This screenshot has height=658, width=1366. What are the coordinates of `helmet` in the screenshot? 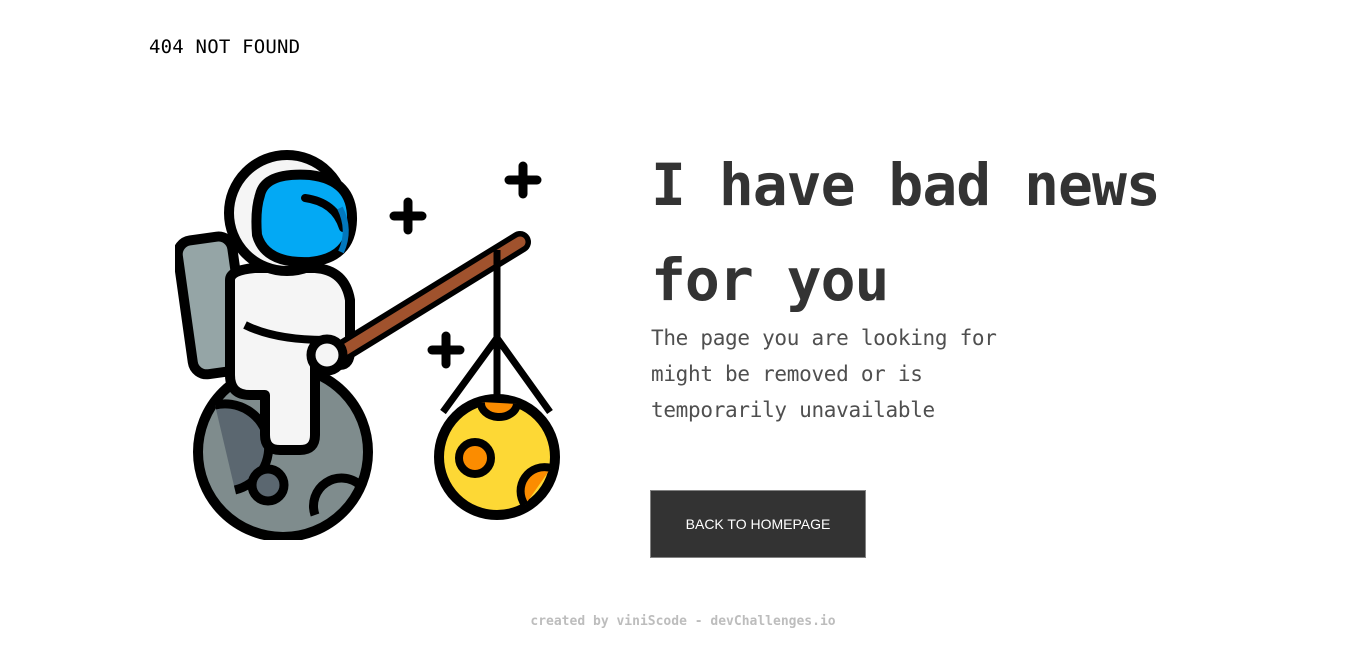 It's located at (291, 213).